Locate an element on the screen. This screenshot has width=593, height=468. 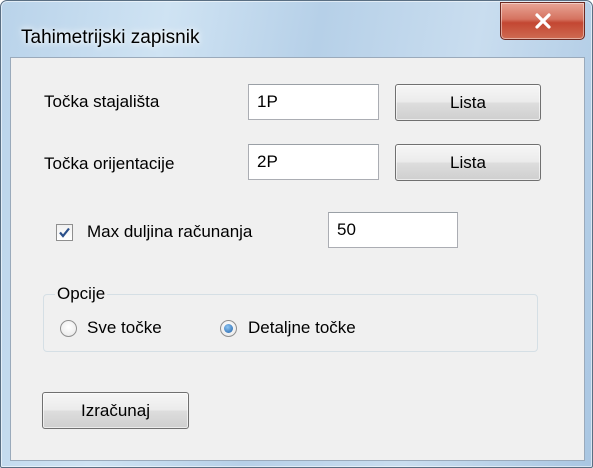
max-length-checkbox is located at coordinates (64, 232).